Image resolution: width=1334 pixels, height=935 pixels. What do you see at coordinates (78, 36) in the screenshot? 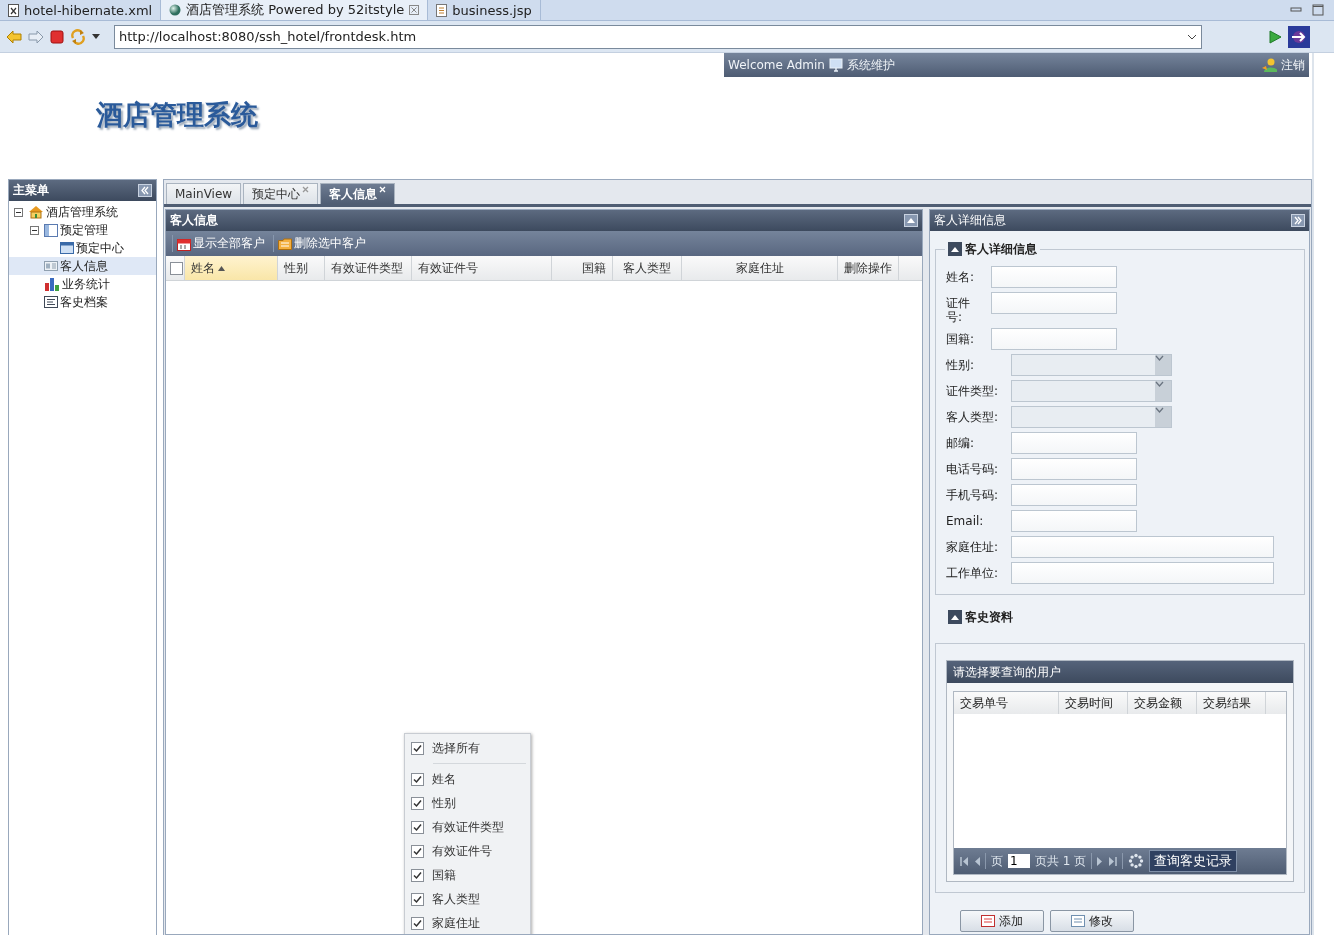
I see `sync-icon` at bounding box center [78, 36].